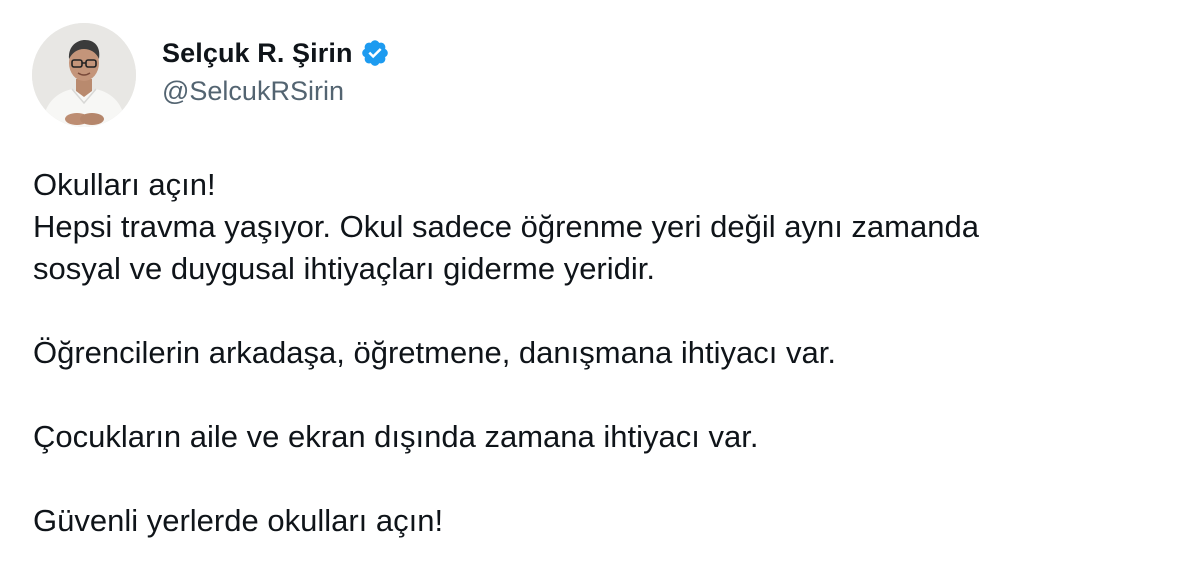  Describe the element at coordinates (238, 520) in the screenshot. I see `tweet-line: Güvenli yerlerde okulları açın!` at that location.